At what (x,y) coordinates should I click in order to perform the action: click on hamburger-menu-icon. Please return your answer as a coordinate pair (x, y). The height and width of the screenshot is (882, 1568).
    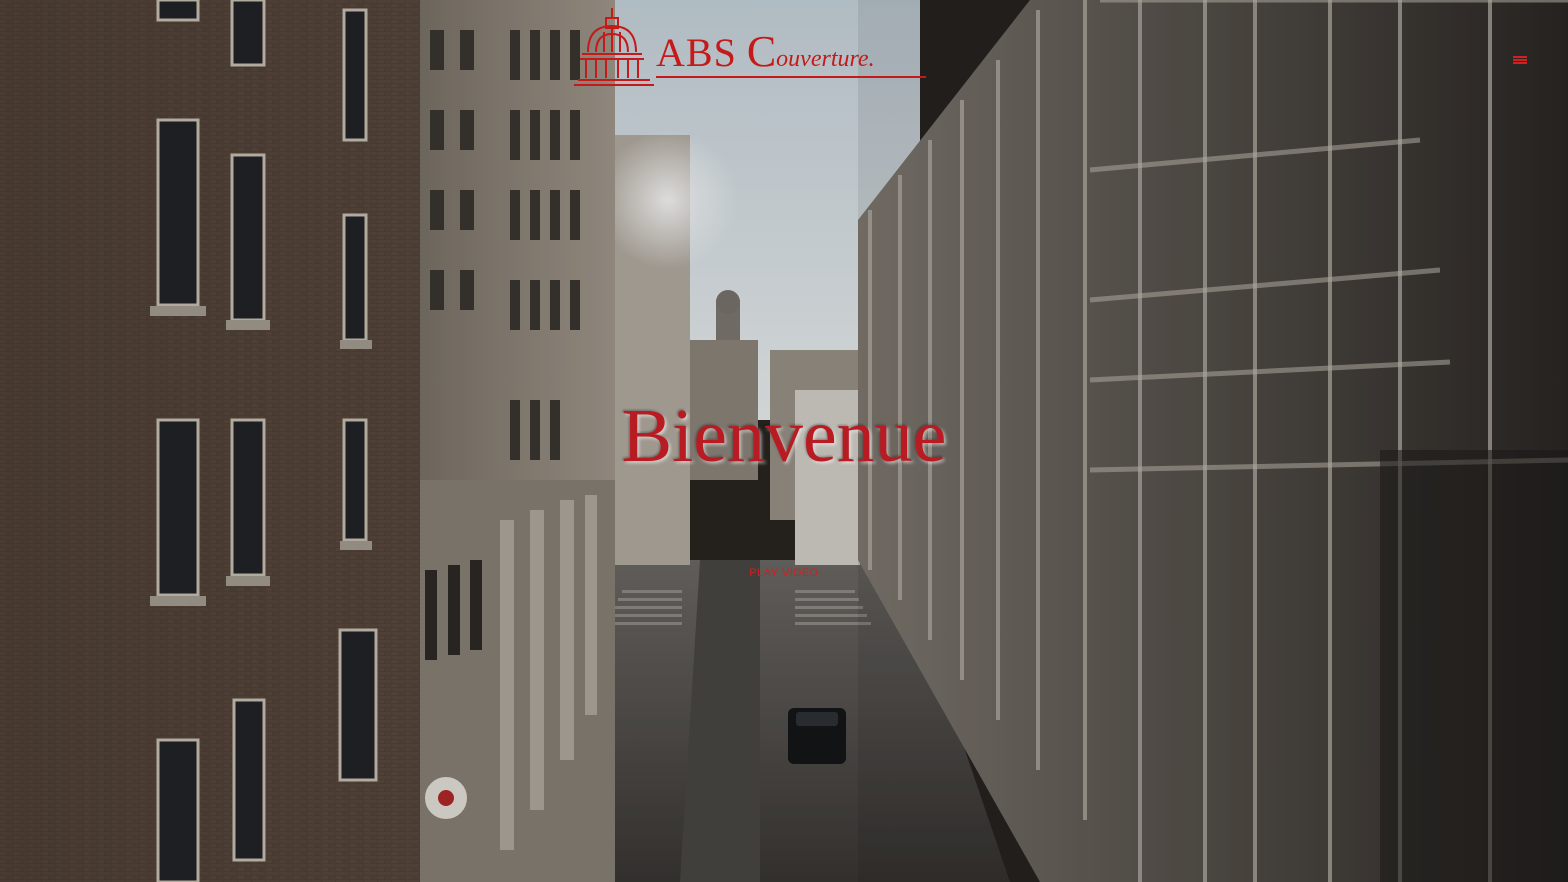
    Looking at the image, I should click on (1520, 60).